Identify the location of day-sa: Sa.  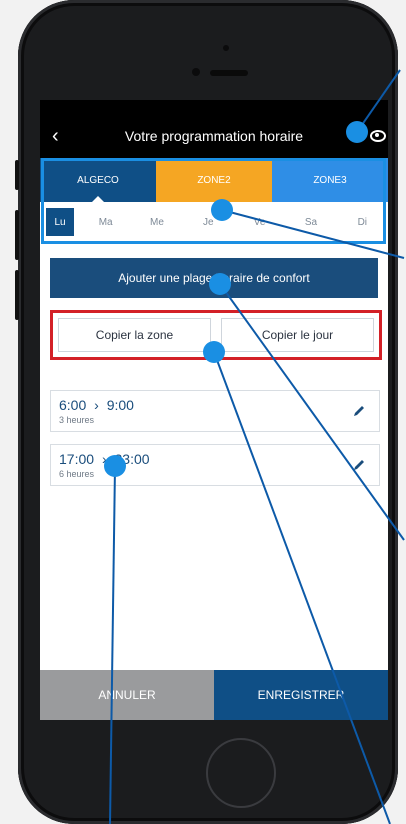
(310, 222).